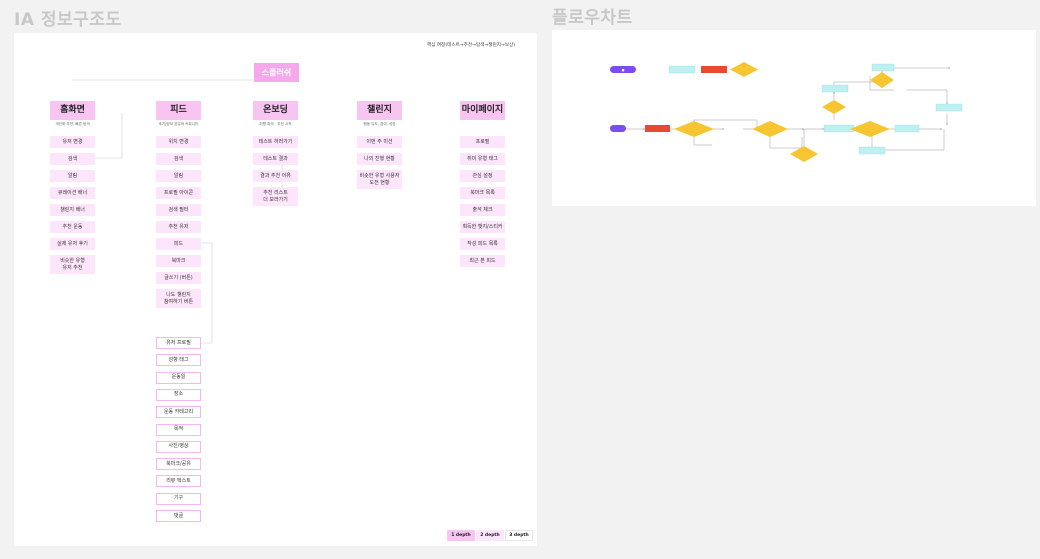 This screenshot has width=1040, height=559. Describe the element at coordinates (482, 210) in the screenshot. I see `depth2-item: 출석 체크` at that location.